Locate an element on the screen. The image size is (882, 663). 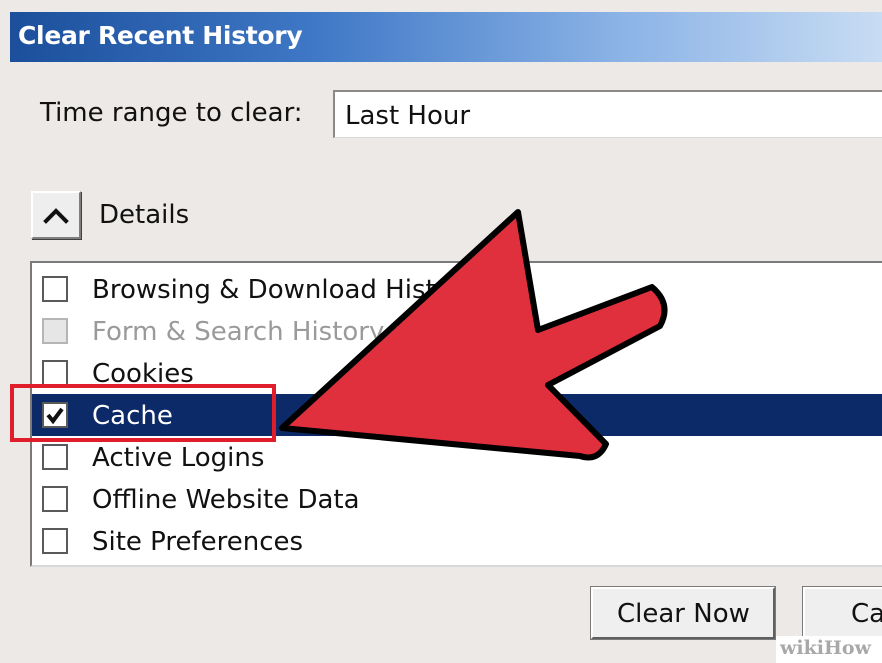
watermark: wikiHow is located at coordinates (829, 649).